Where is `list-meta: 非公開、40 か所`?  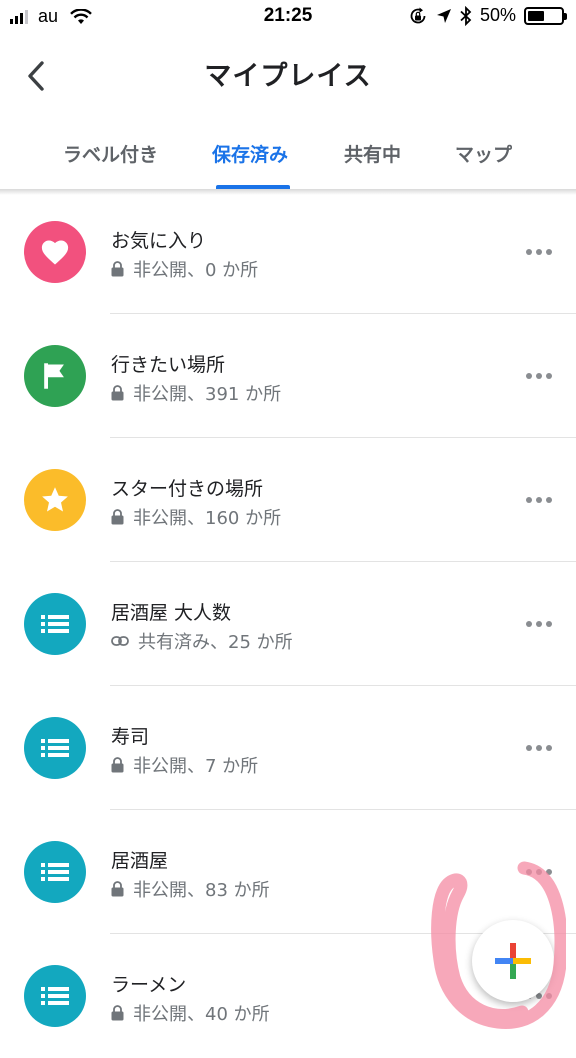
list-meta: 非公開、40 か所 is located at coordinates (201, 1014).